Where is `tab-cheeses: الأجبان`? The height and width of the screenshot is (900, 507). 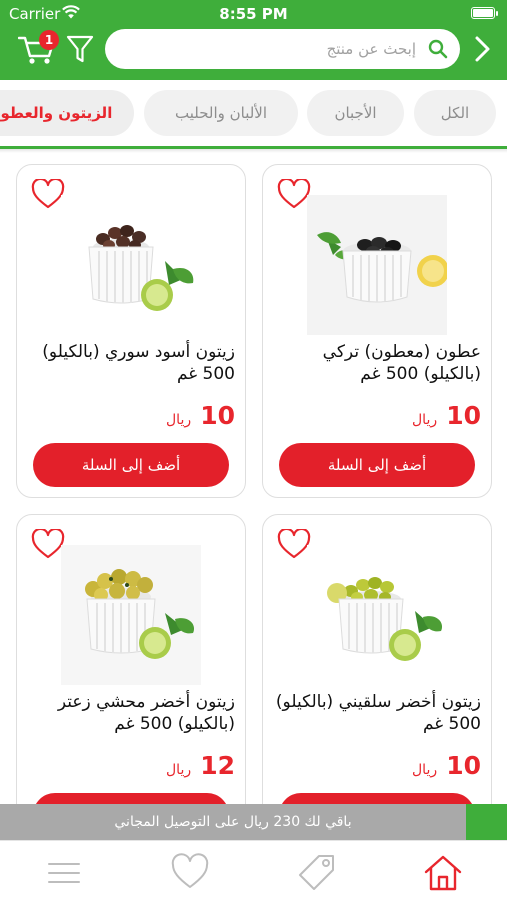 tab-cheeses: الأجبان is located at coordinates (355, 113).